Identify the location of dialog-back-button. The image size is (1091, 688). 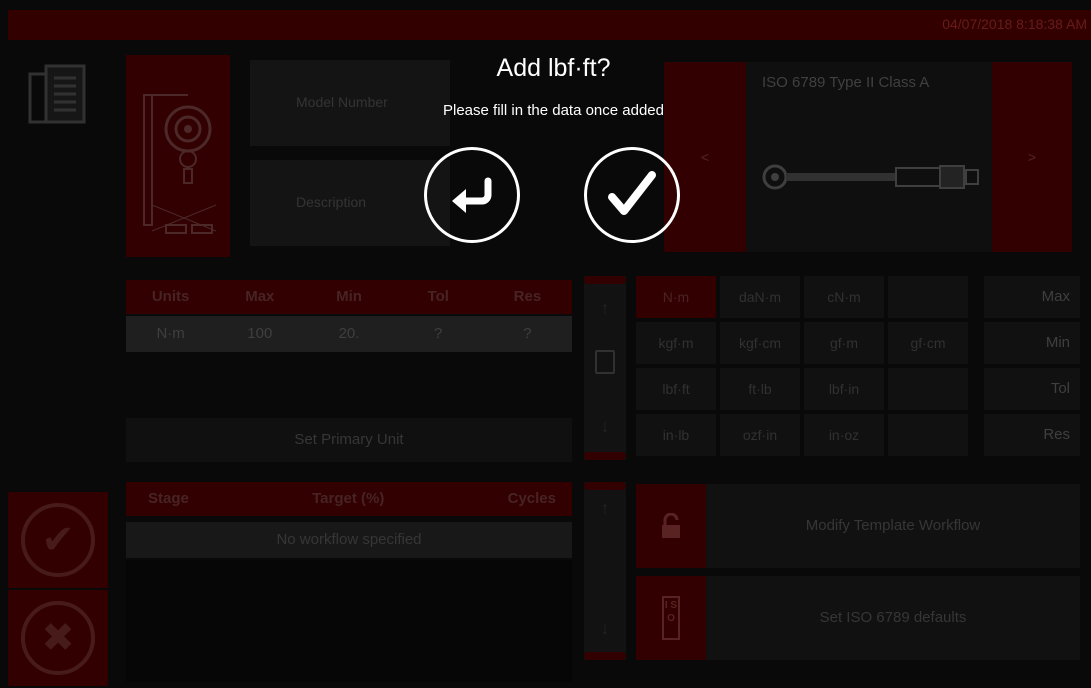
(472, 195).